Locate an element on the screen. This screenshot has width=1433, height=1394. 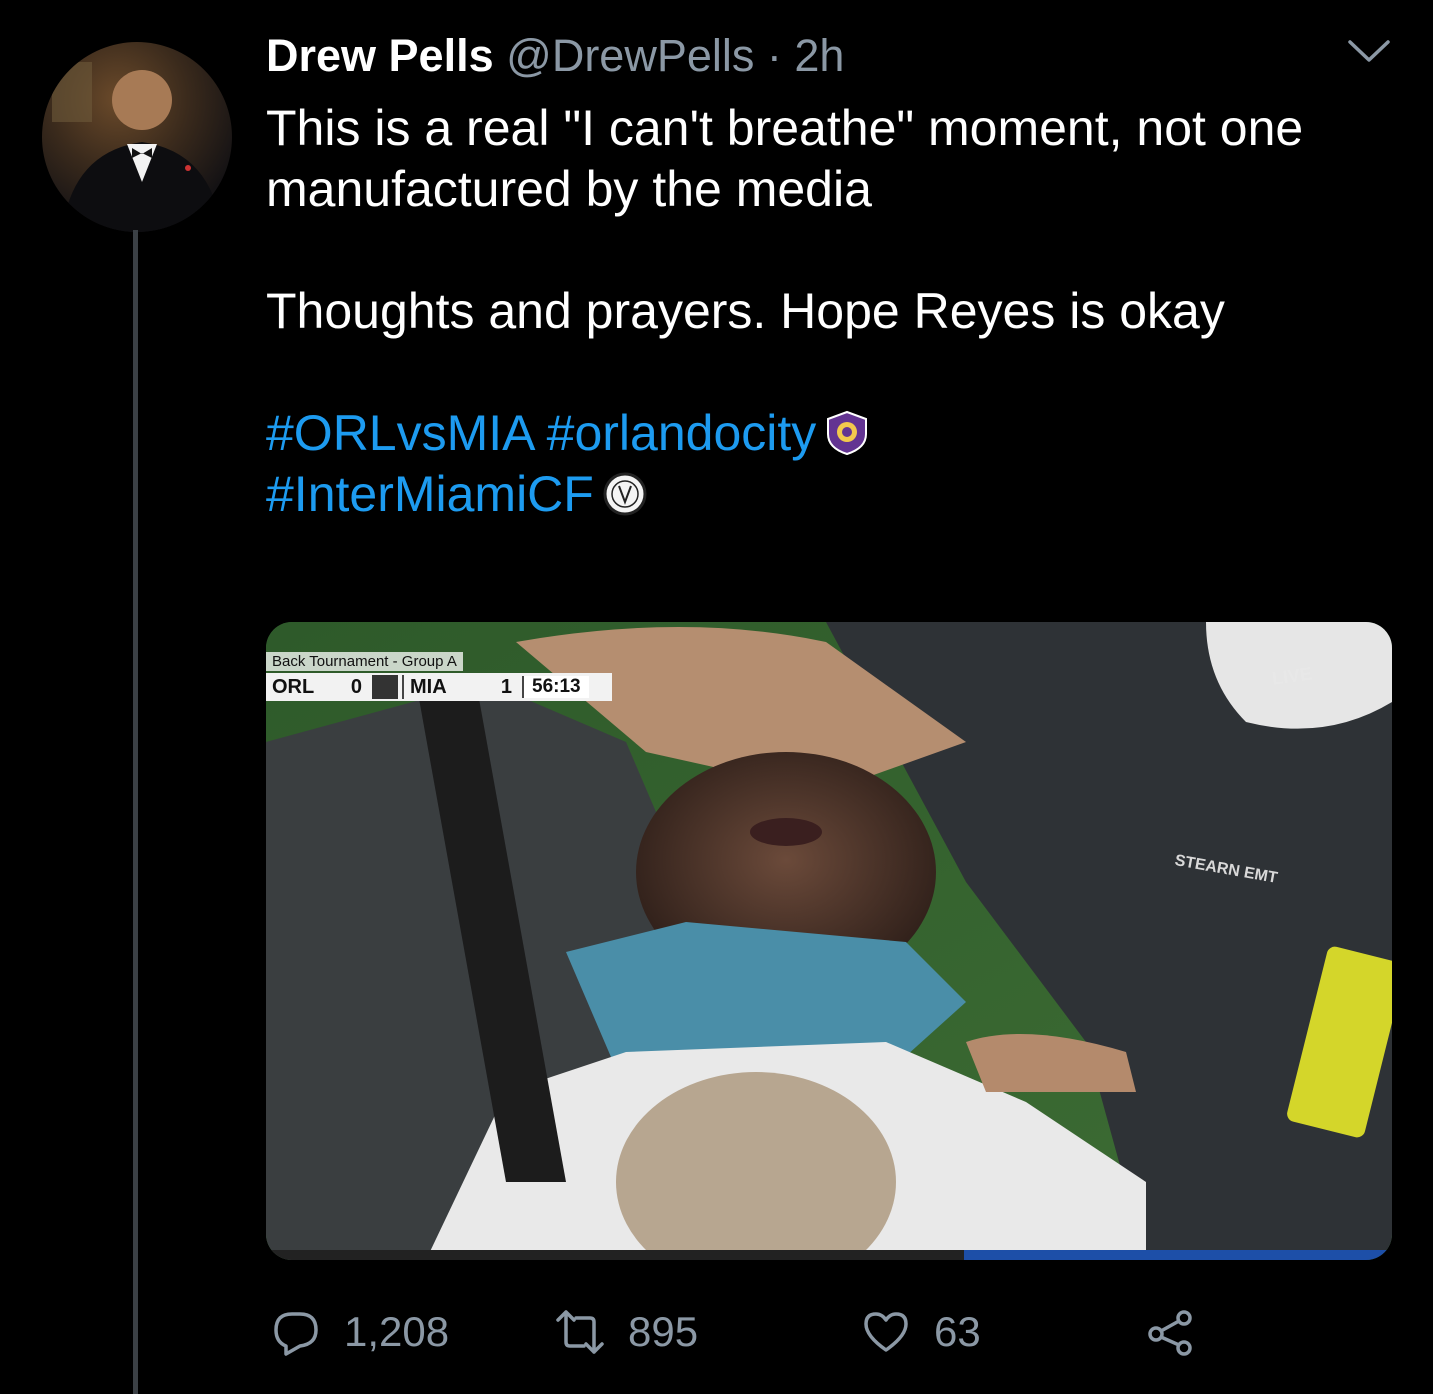
scorebug-round: Back Tournament - Group A is located at coordinates (364, 661).